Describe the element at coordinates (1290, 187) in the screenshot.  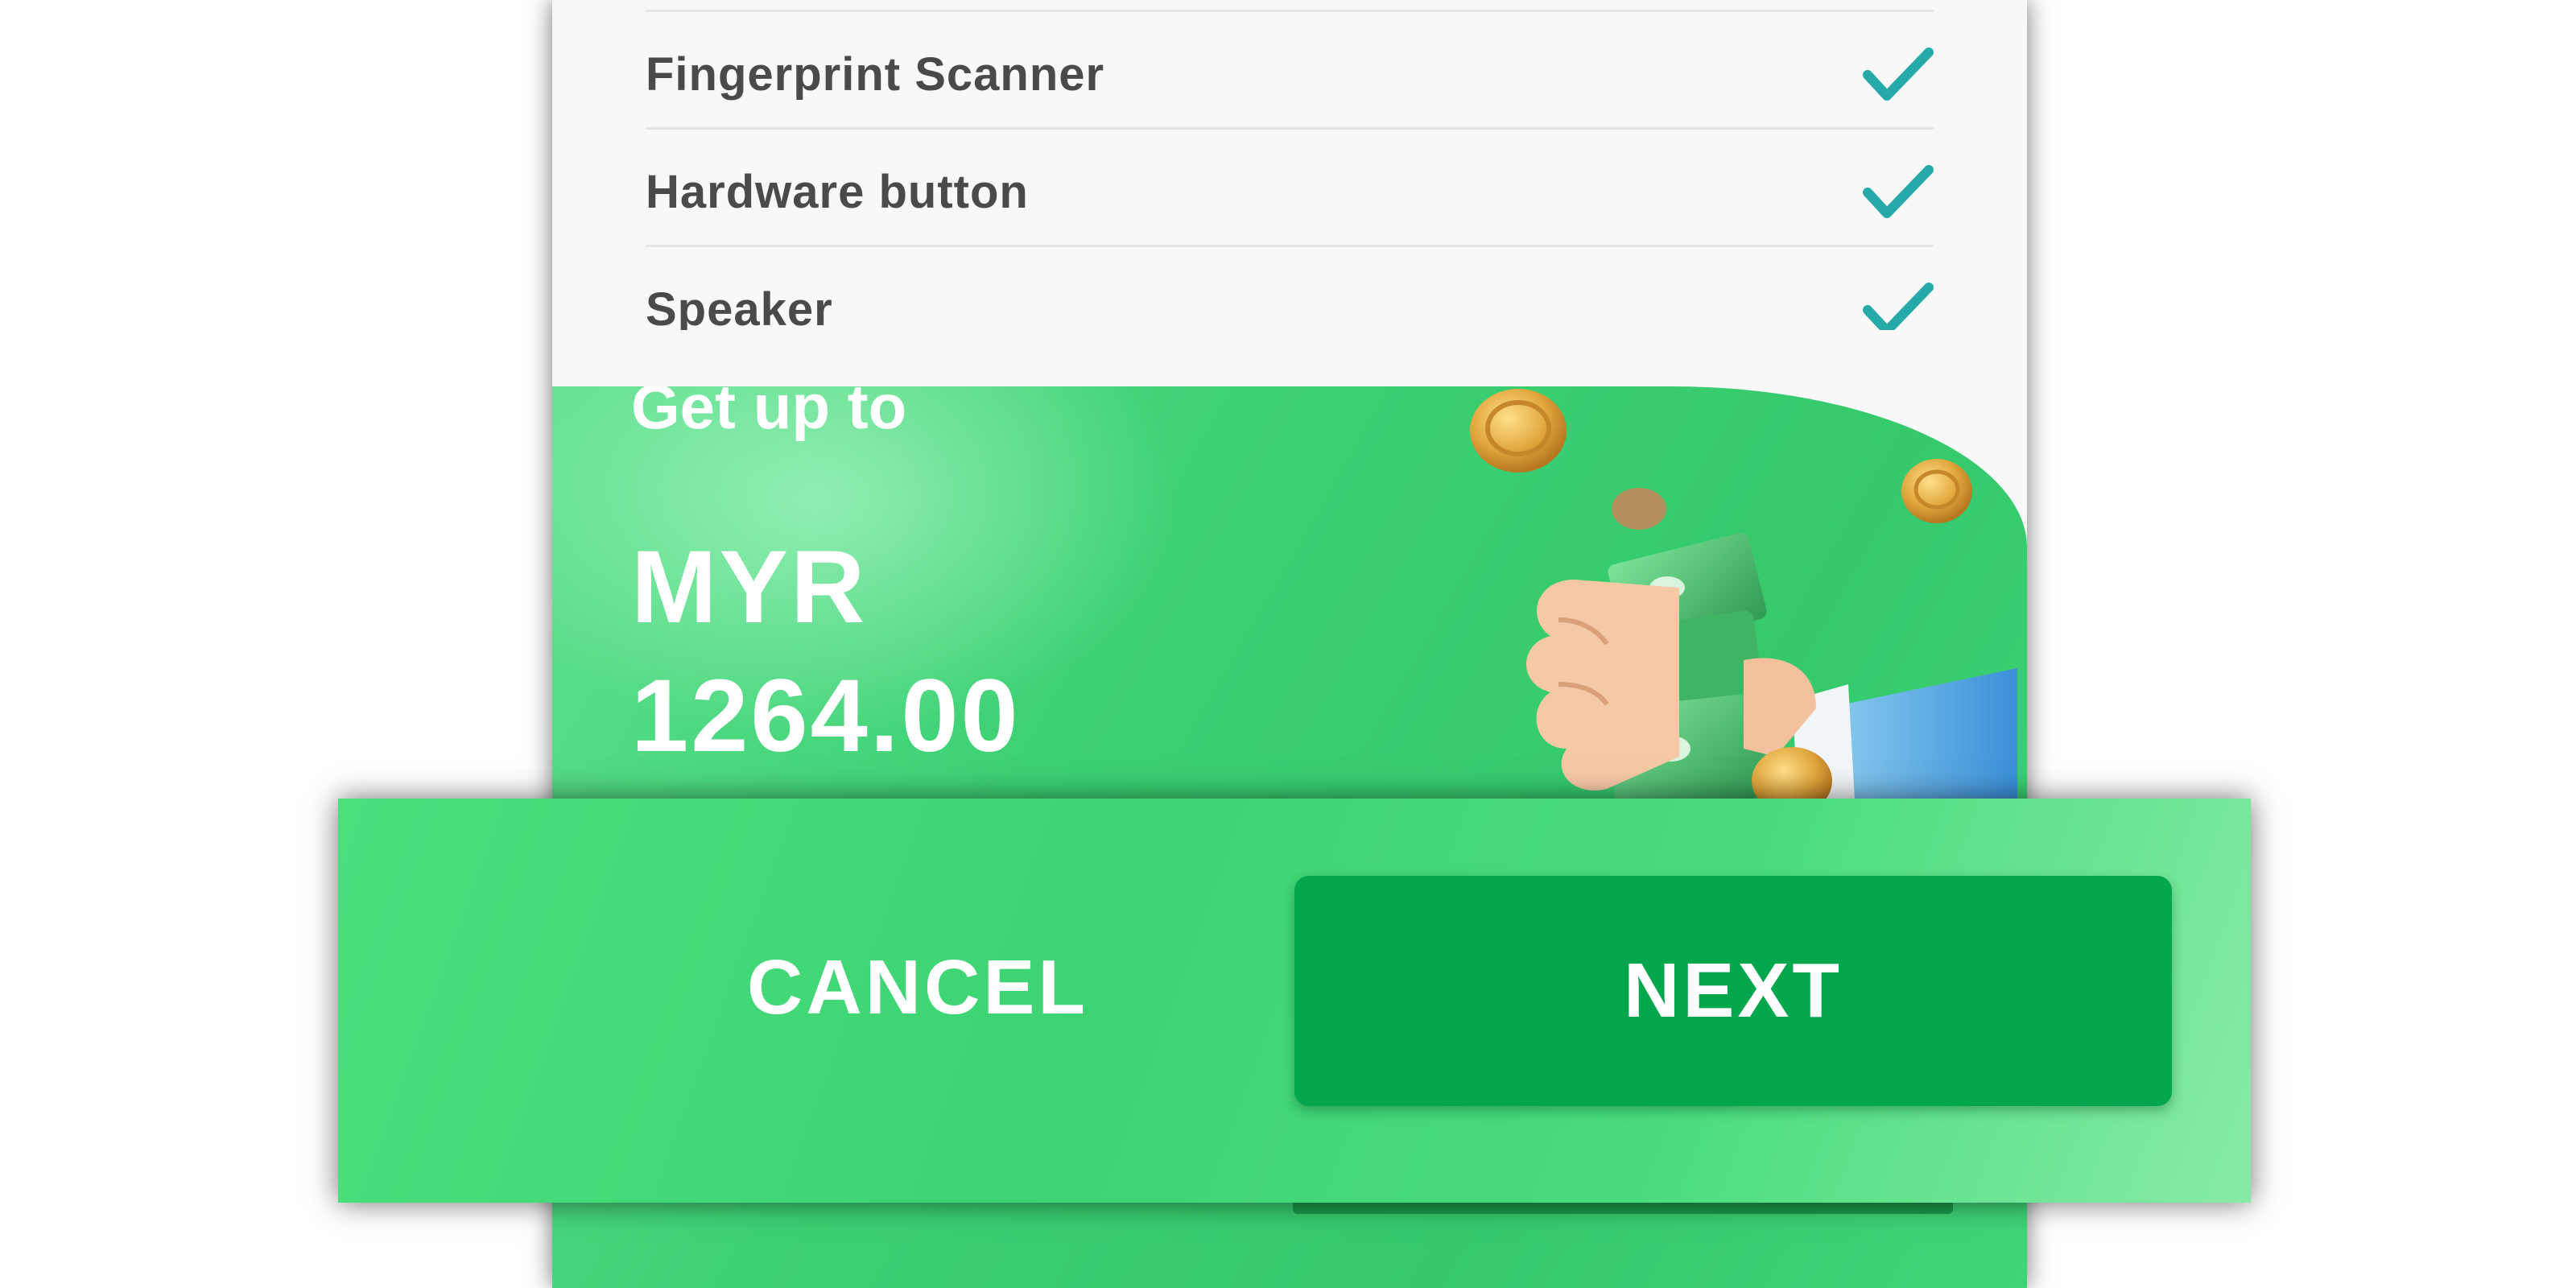
I see `checklist-item: Hardware button` at that location.